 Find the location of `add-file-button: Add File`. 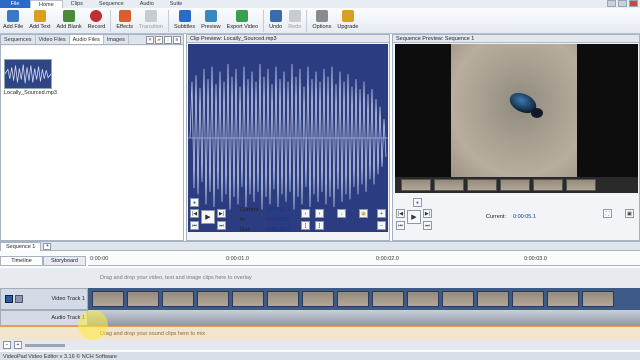

add-file-button: Add File is located at coordinates (13, 22).